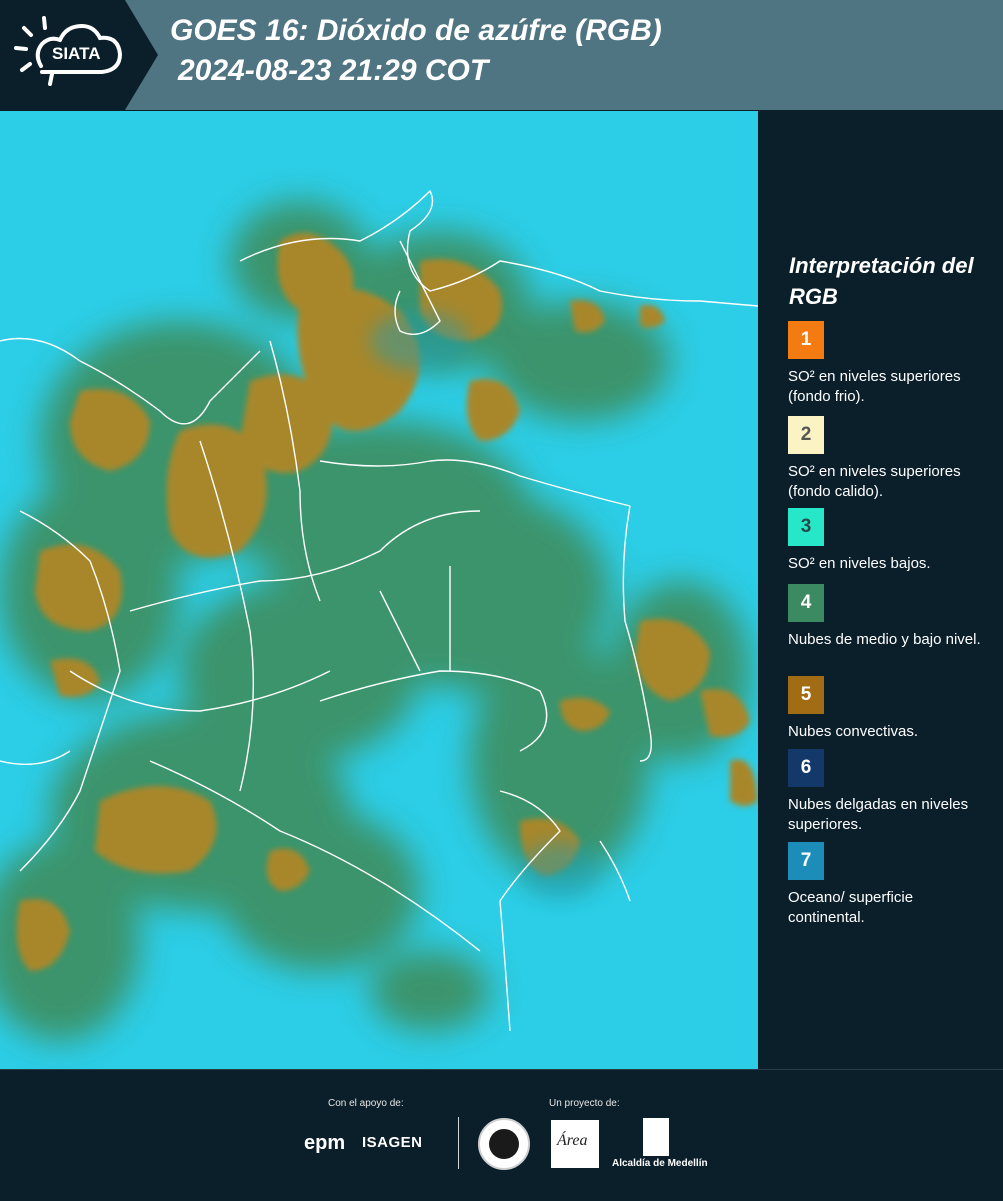 The width and height of the screenshot is (1003, 1201). What do you see at coordinates (584, 1103) in the screenshot?
I see `project-label: Un proyecto de:` at bounding box center [584, 1103].